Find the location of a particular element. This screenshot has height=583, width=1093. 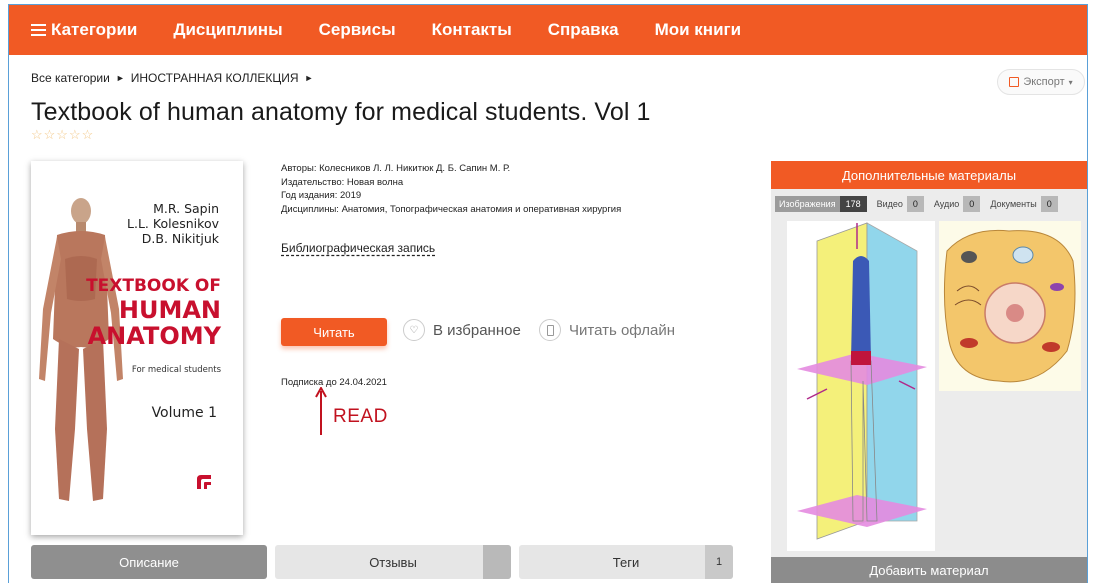

materials-tab-label: Изображения is located at coordinates (807, 204).